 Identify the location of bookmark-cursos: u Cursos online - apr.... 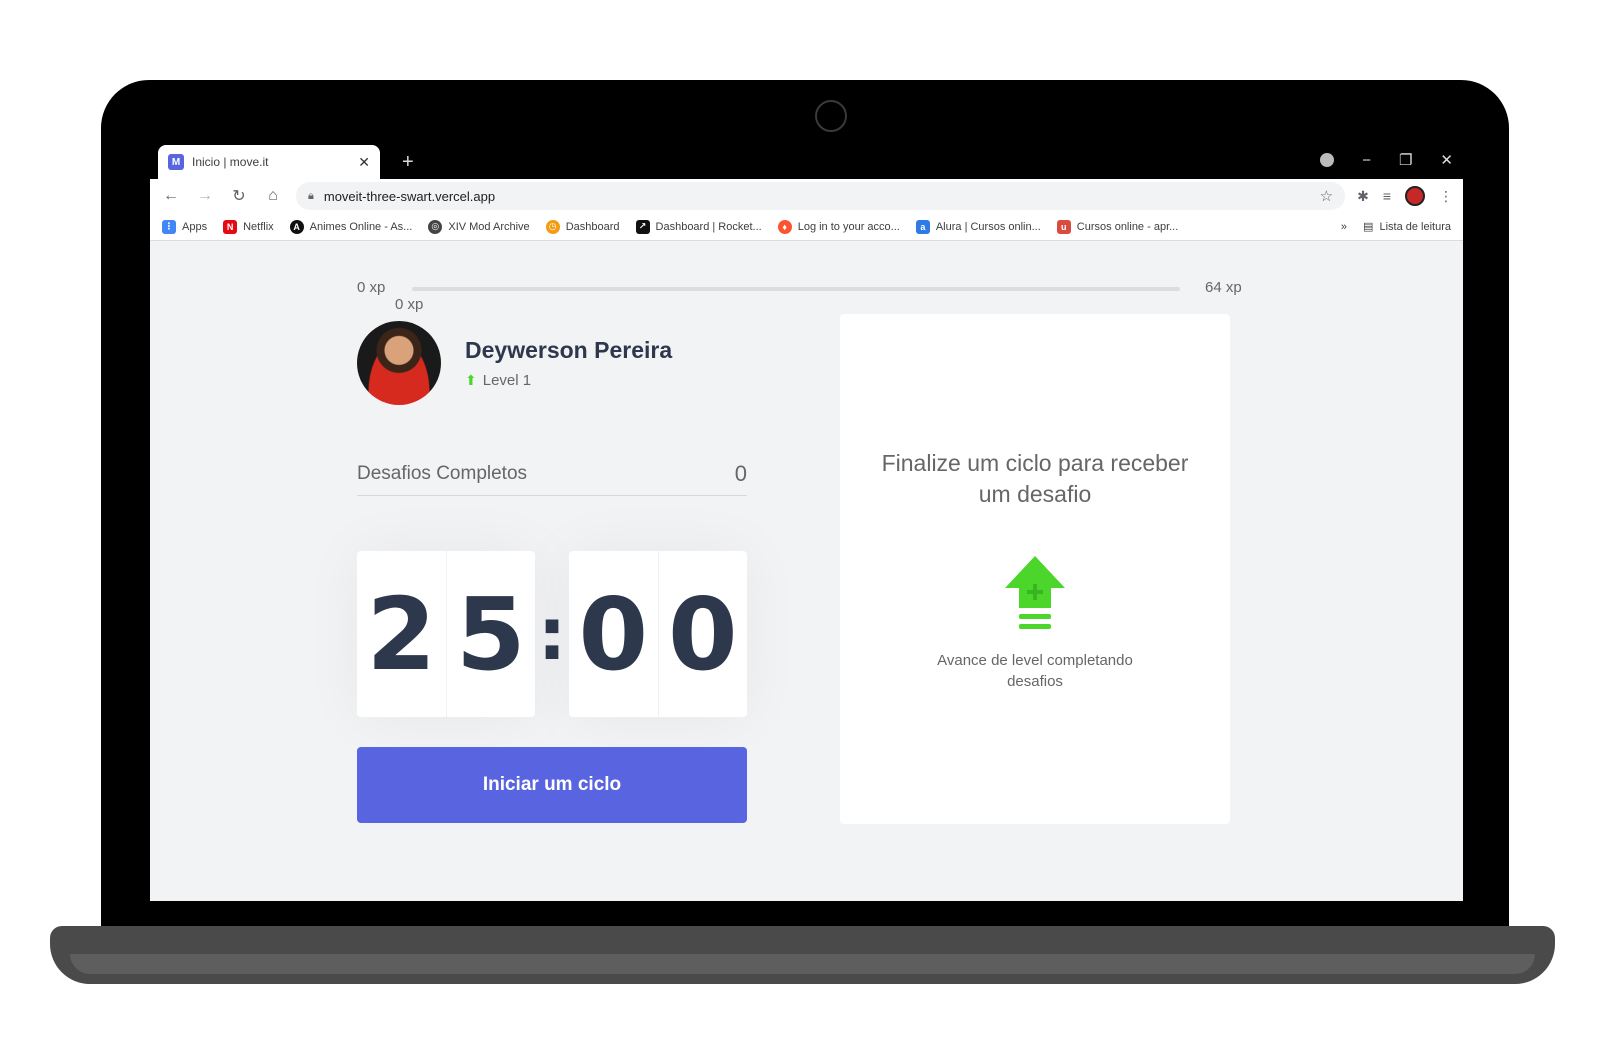
(1117, 226).